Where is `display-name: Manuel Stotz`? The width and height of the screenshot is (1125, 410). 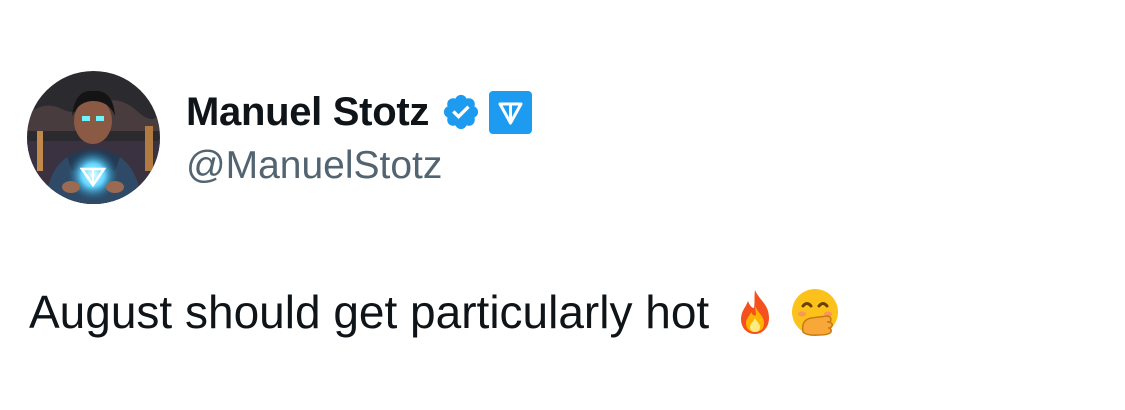
display-name: Manuel Stotz is located at coordinates (307, 112).